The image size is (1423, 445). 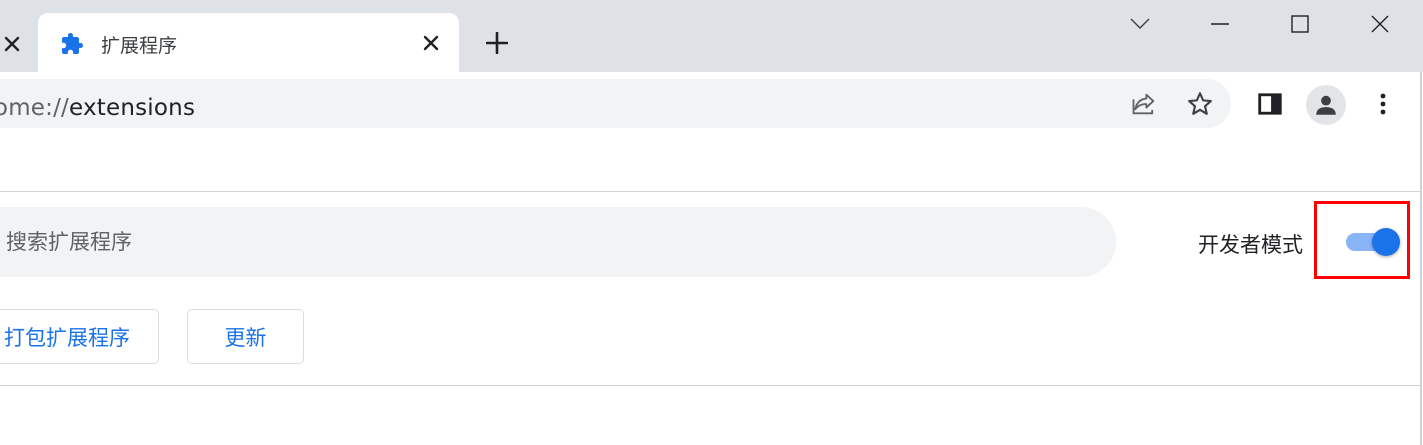 I want to click on url-text: hrome://extensions, so click(x=97, y=108).